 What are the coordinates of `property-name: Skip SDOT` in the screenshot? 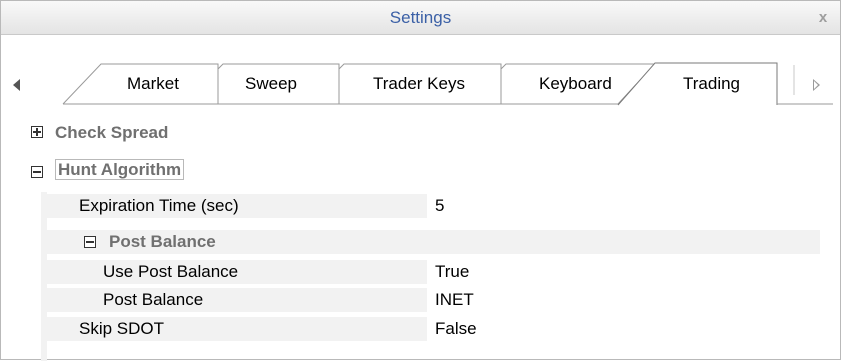 It's located at (122, 328).